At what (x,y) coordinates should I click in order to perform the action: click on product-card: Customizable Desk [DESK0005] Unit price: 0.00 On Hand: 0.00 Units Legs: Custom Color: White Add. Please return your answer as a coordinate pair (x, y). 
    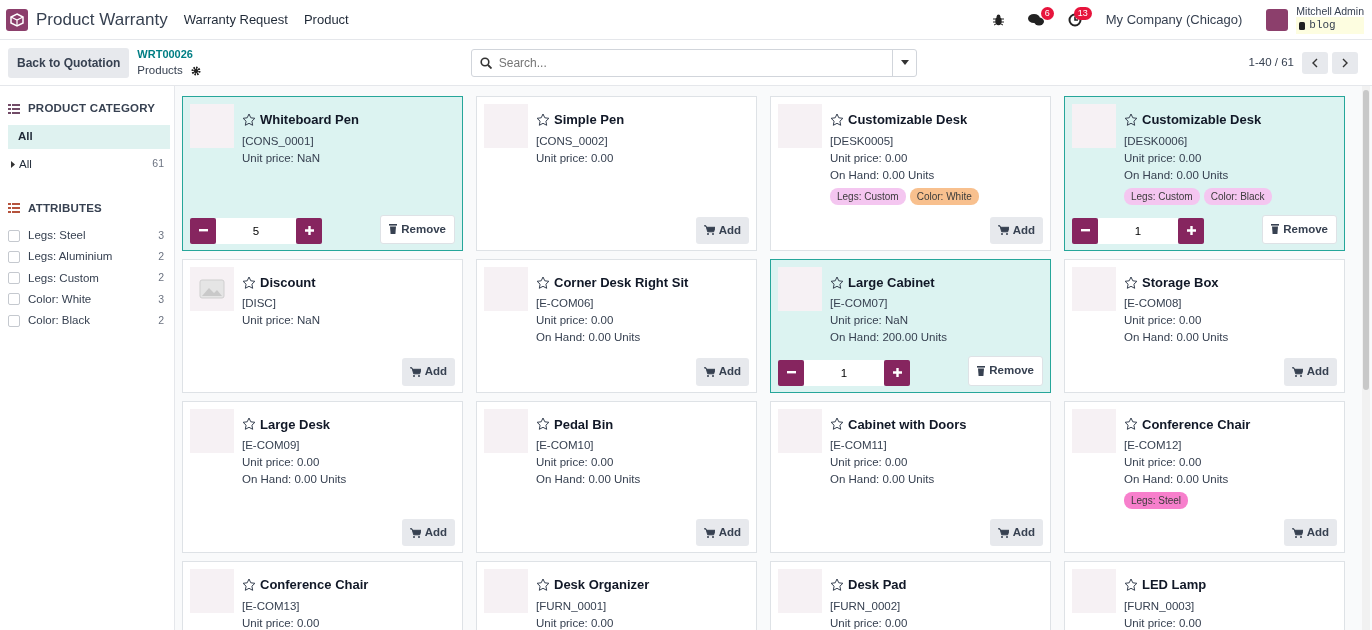
    Looking at the image, I should click on (910, 173).